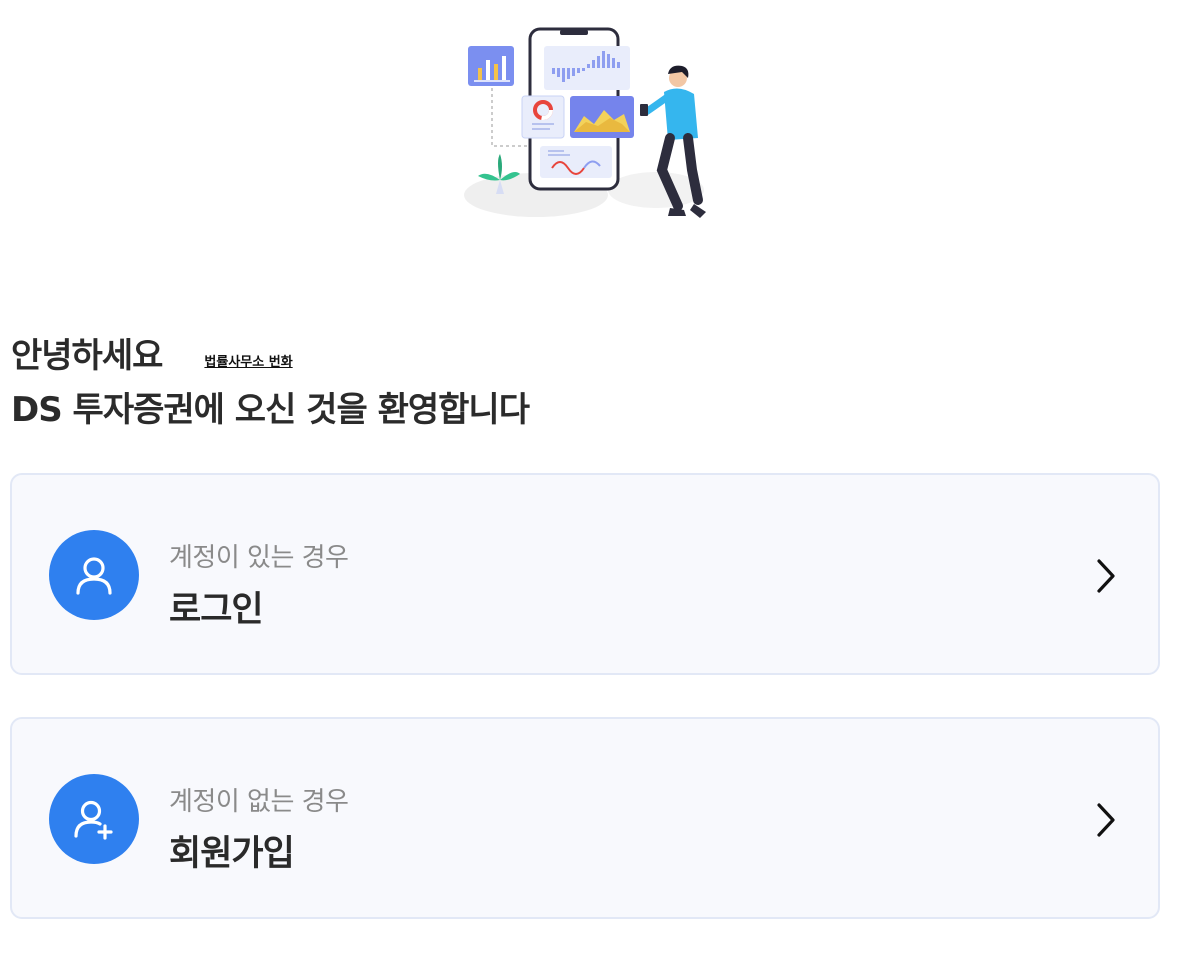  Describe the element at coordinates (94, 819) in the screenshot. I see `user-plus-icon` at that location.